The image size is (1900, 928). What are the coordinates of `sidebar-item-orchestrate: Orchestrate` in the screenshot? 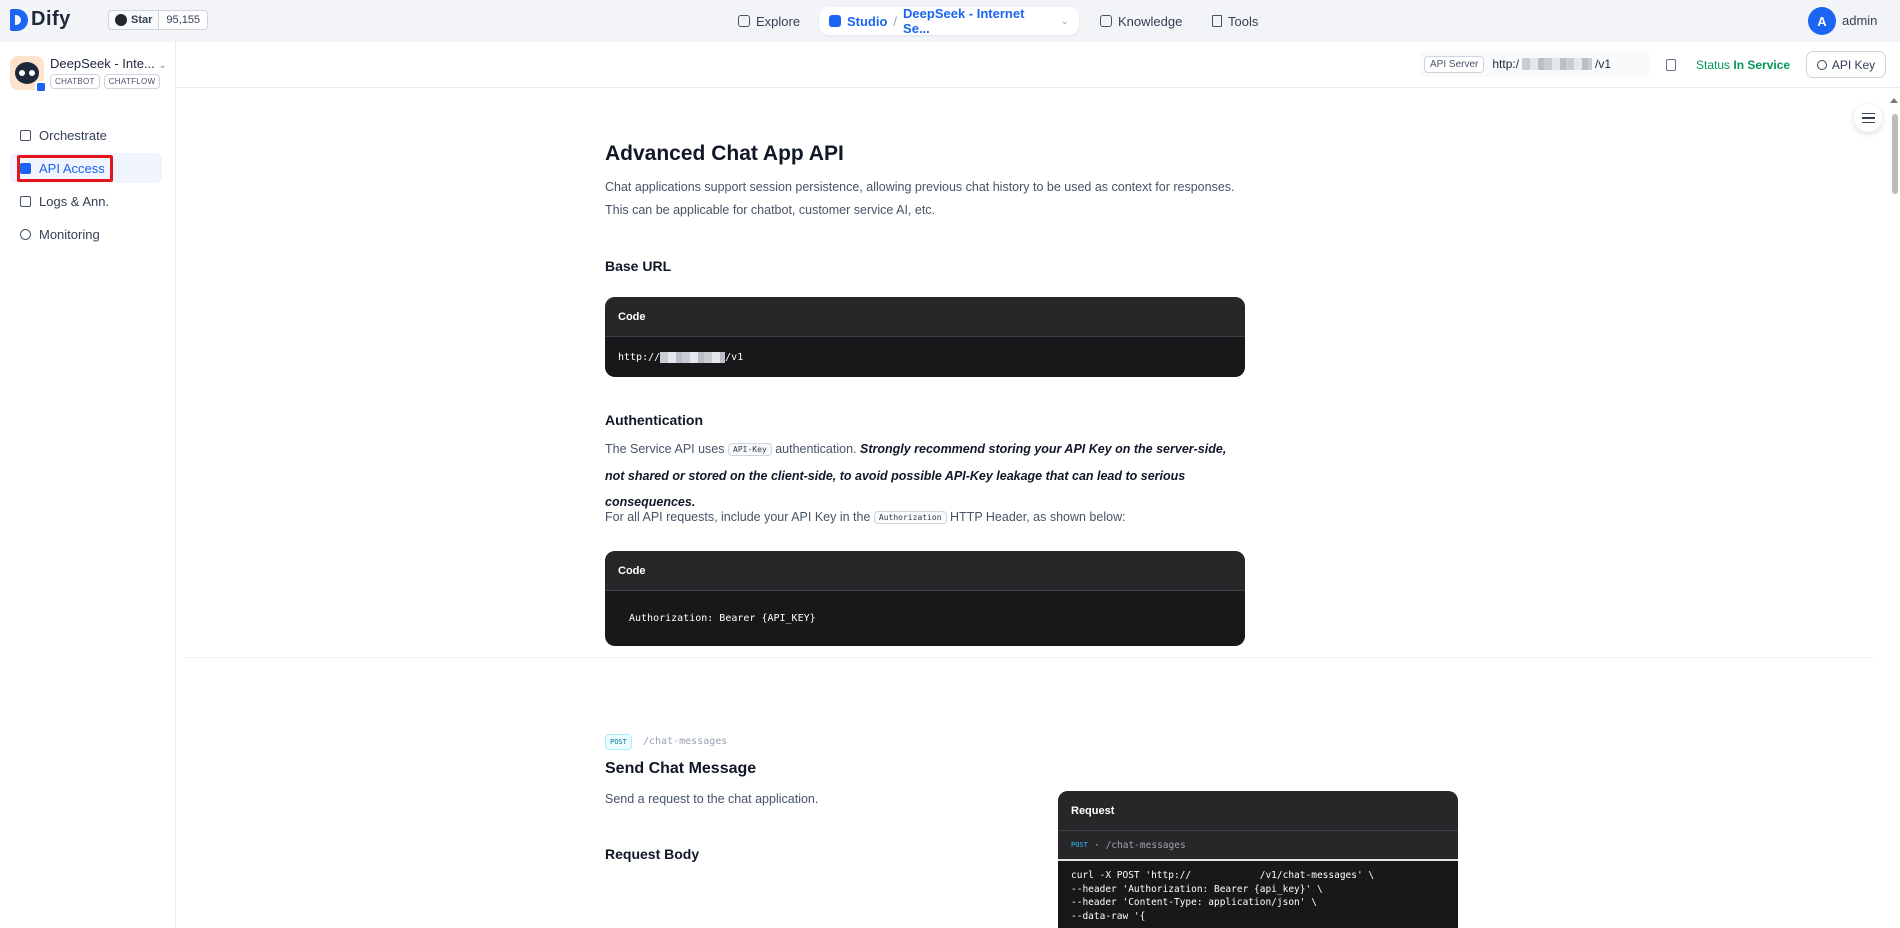 It's located at (86, 135).